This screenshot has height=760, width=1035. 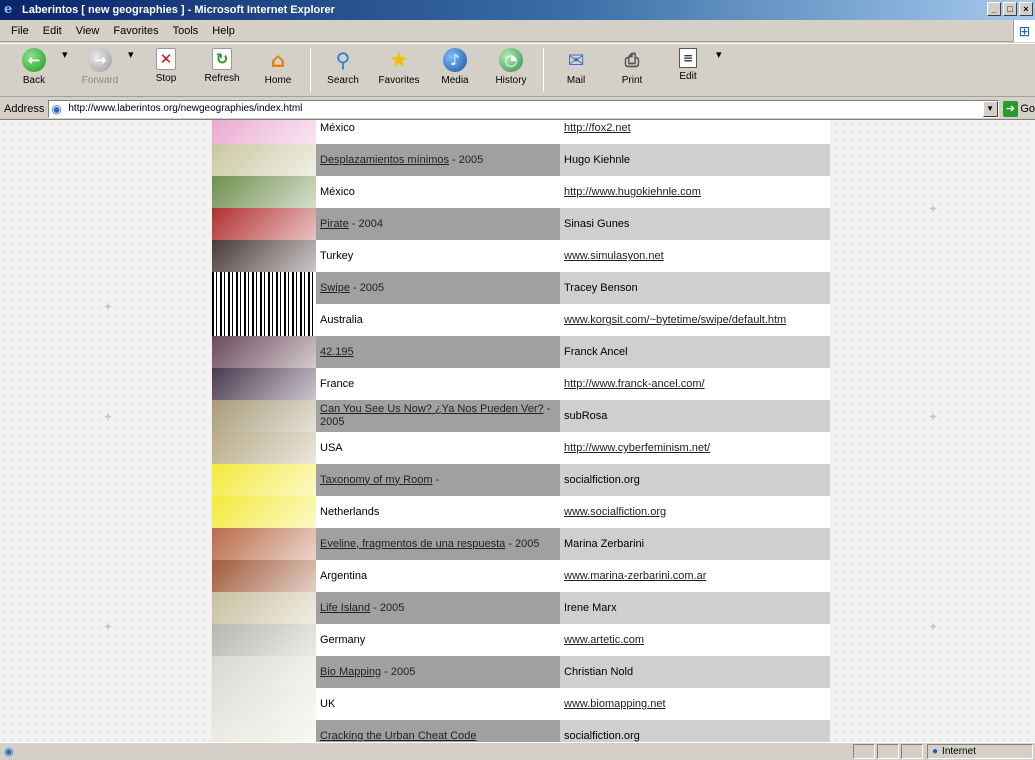 I want to click on forward-dropdown-icon: ▾, so click(x=133, y=54).